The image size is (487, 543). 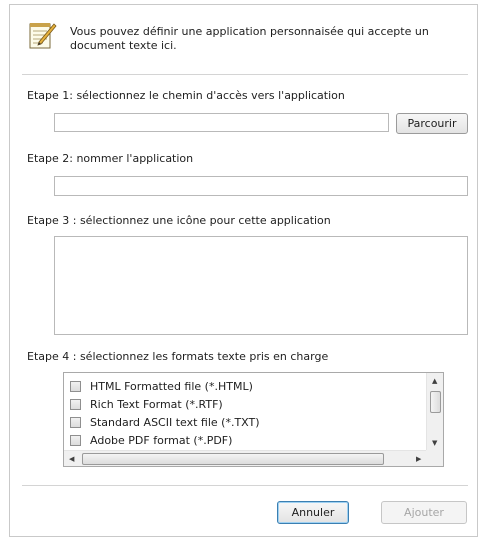 I want to click on list-item: Standard ASCII text file (*.TXT), so click(x=165, y=422).